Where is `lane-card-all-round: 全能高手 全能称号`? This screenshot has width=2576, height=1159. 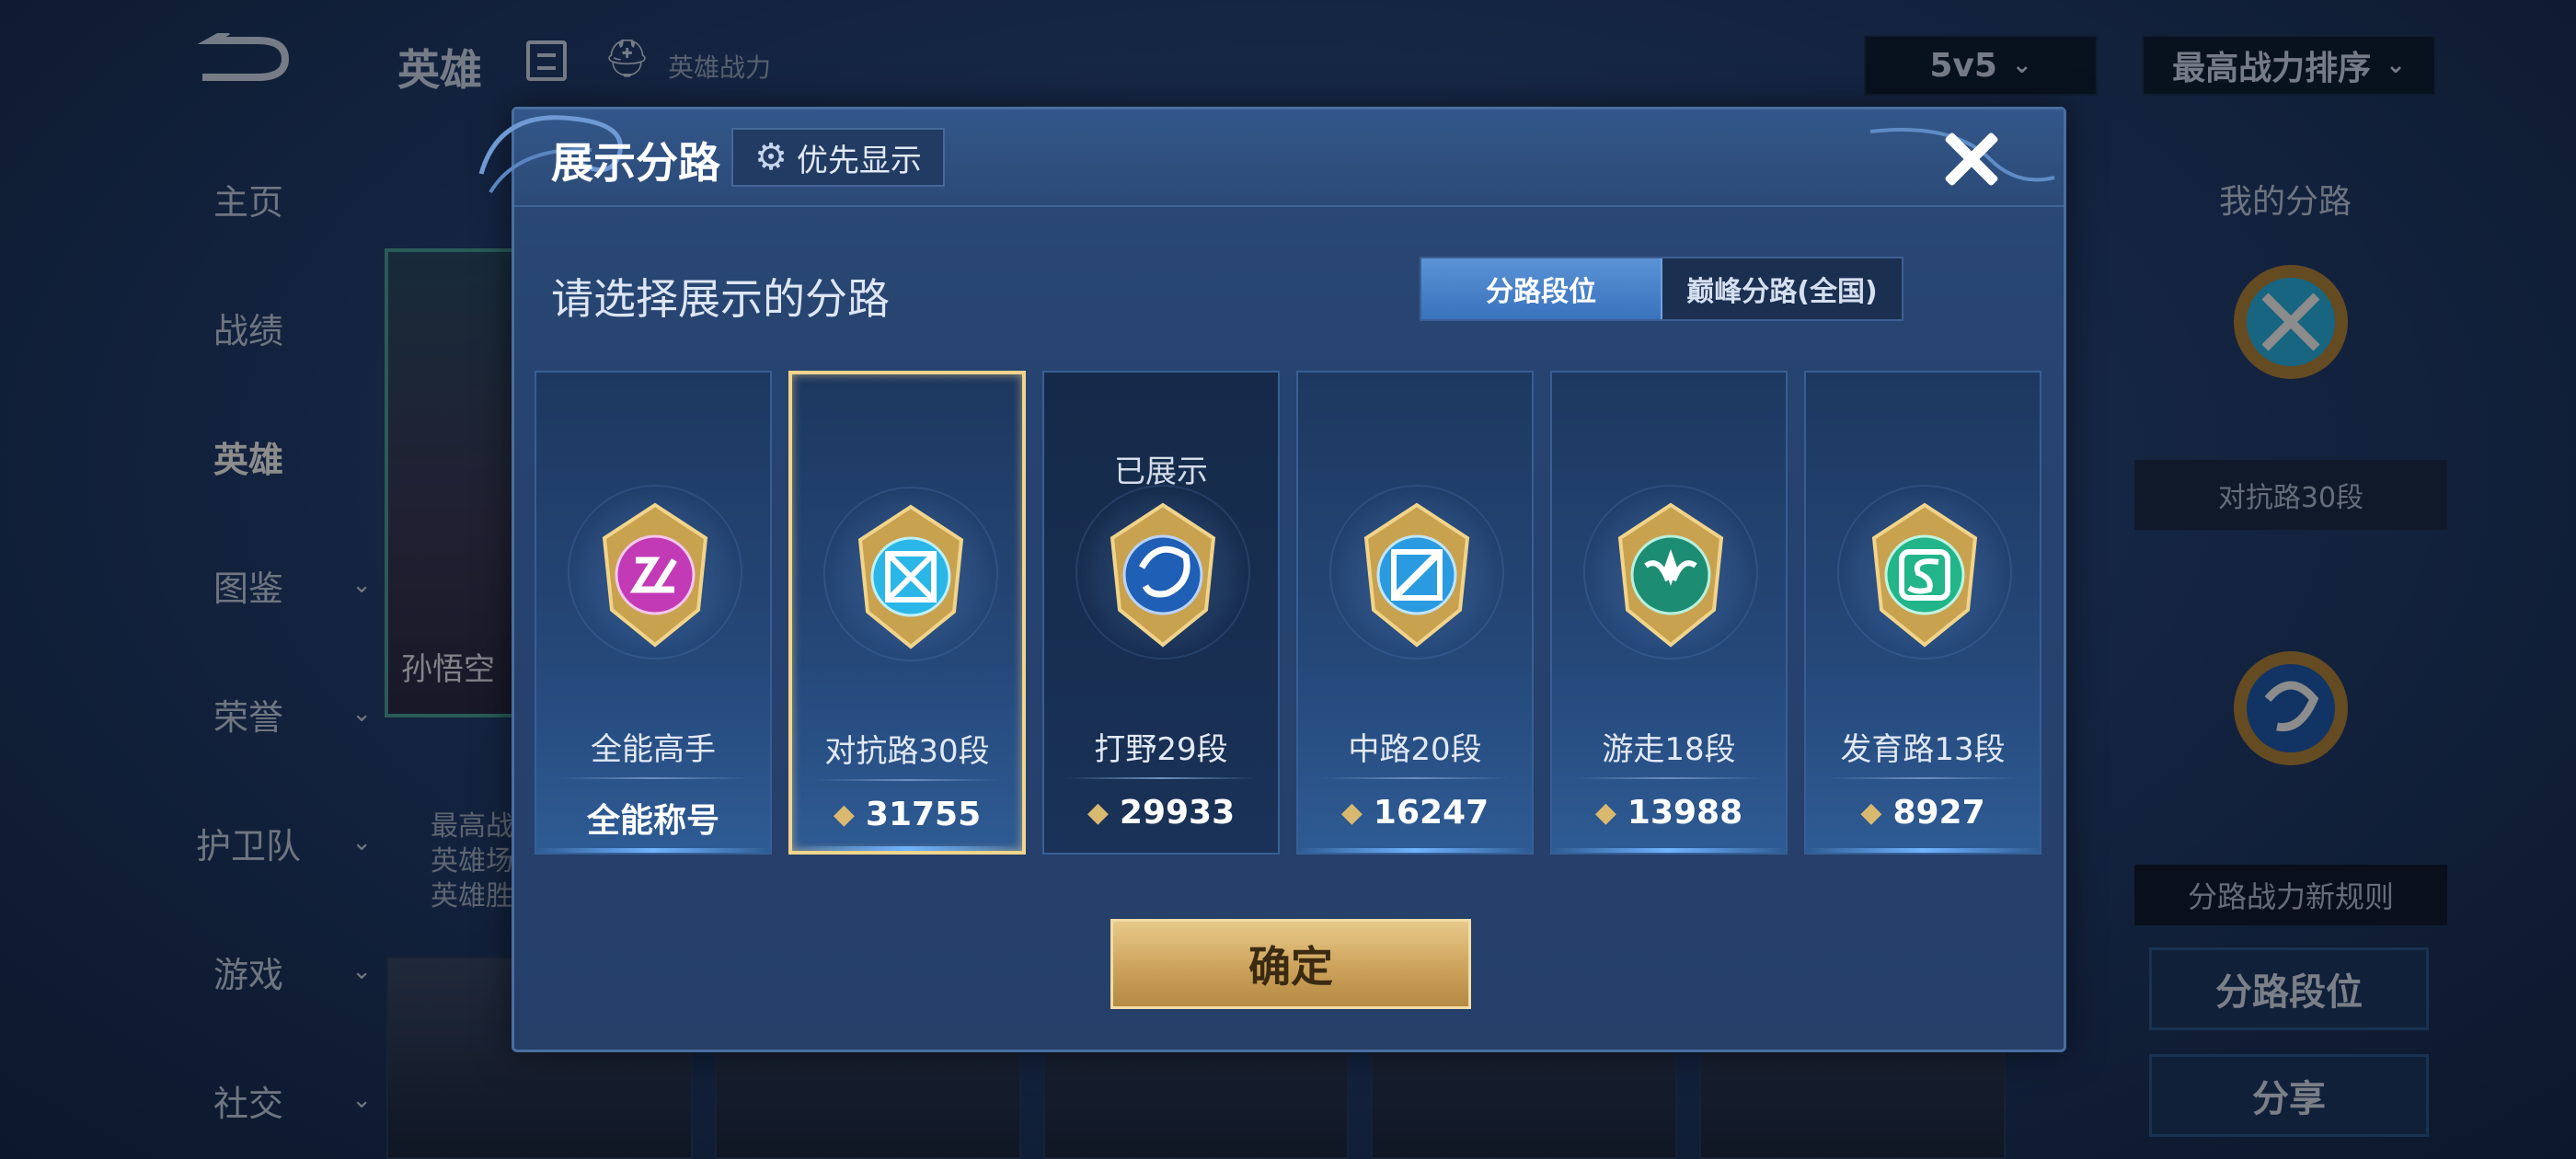 lane-card-all-round: 全能高手 全能称号 is located at coordinates (653, 613).